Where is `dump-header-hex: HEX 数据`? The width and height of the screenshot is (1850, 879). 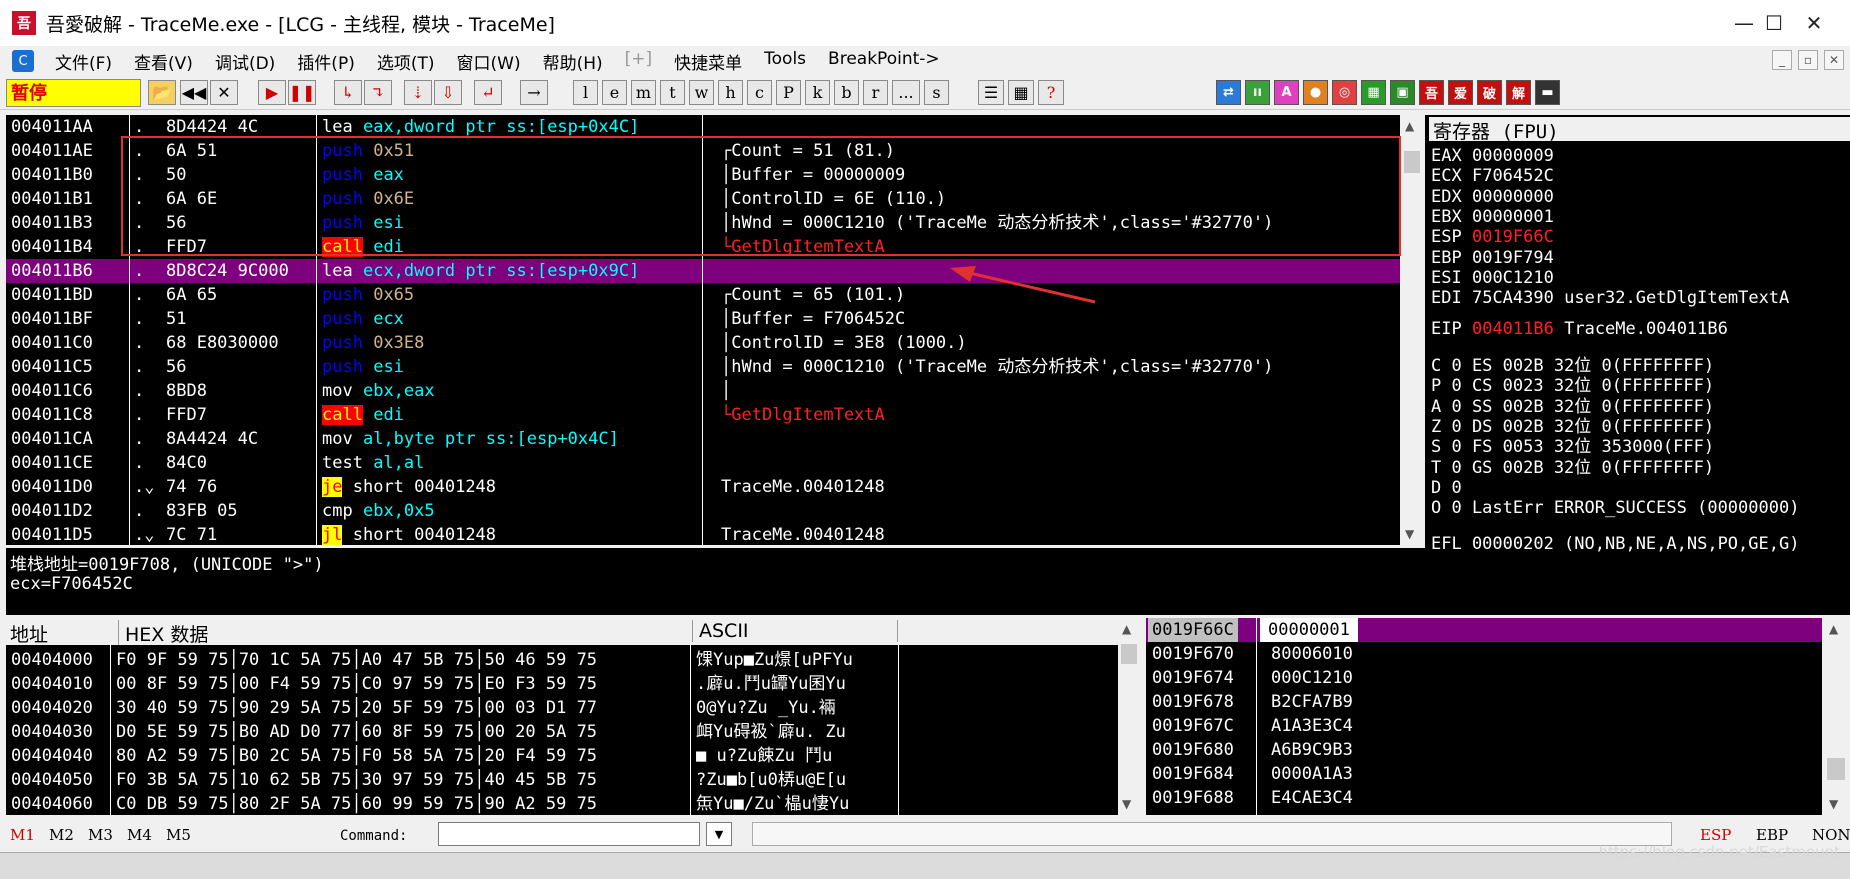
dump-header-hex: HEX 数据 is located at coordinates (163, 633).